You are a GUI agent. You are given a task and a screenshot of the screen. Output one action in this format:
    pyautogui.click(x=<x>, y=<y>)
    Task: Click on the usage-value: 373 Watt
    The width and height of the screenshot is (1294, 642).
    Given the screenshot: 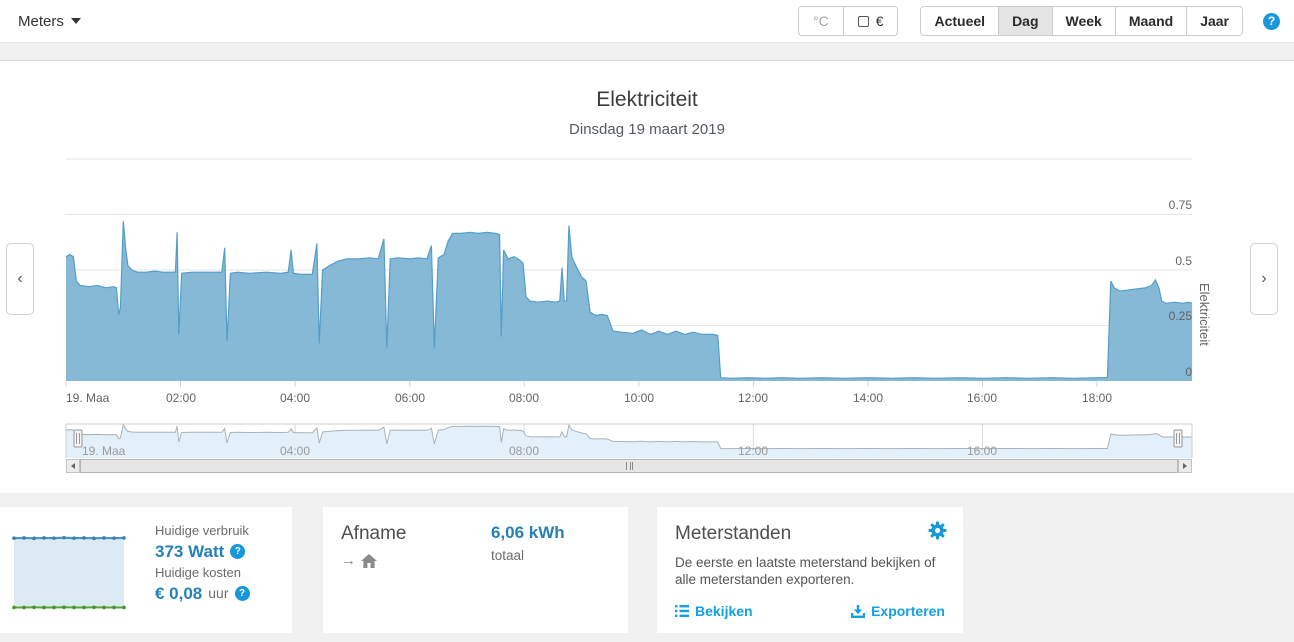 What is the action you would take?
    pyautogui.click(x=190, y=551)
    